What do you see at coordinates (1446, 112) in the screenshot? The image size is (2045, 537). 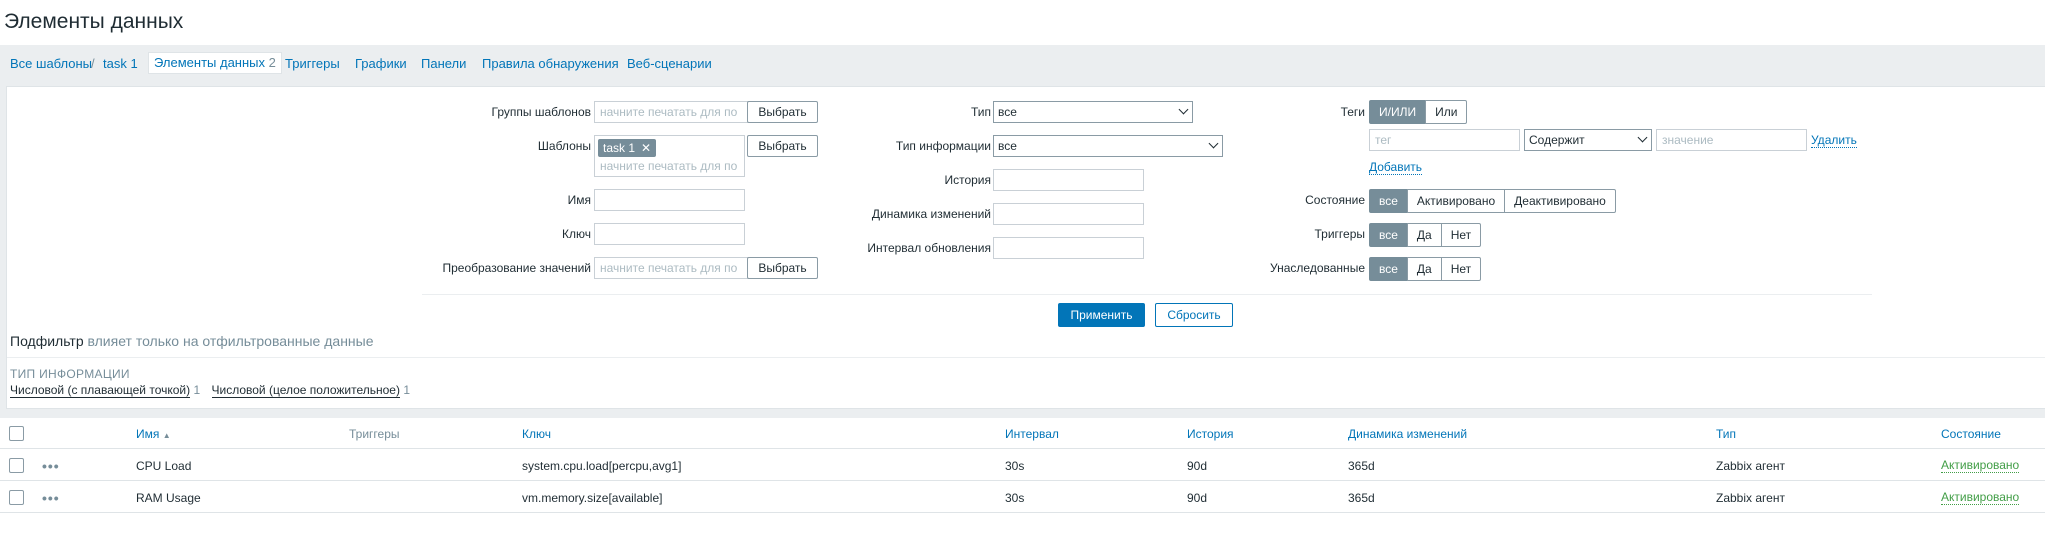 I see `tags-or-option: Или` at bounding box center [1446, 112].